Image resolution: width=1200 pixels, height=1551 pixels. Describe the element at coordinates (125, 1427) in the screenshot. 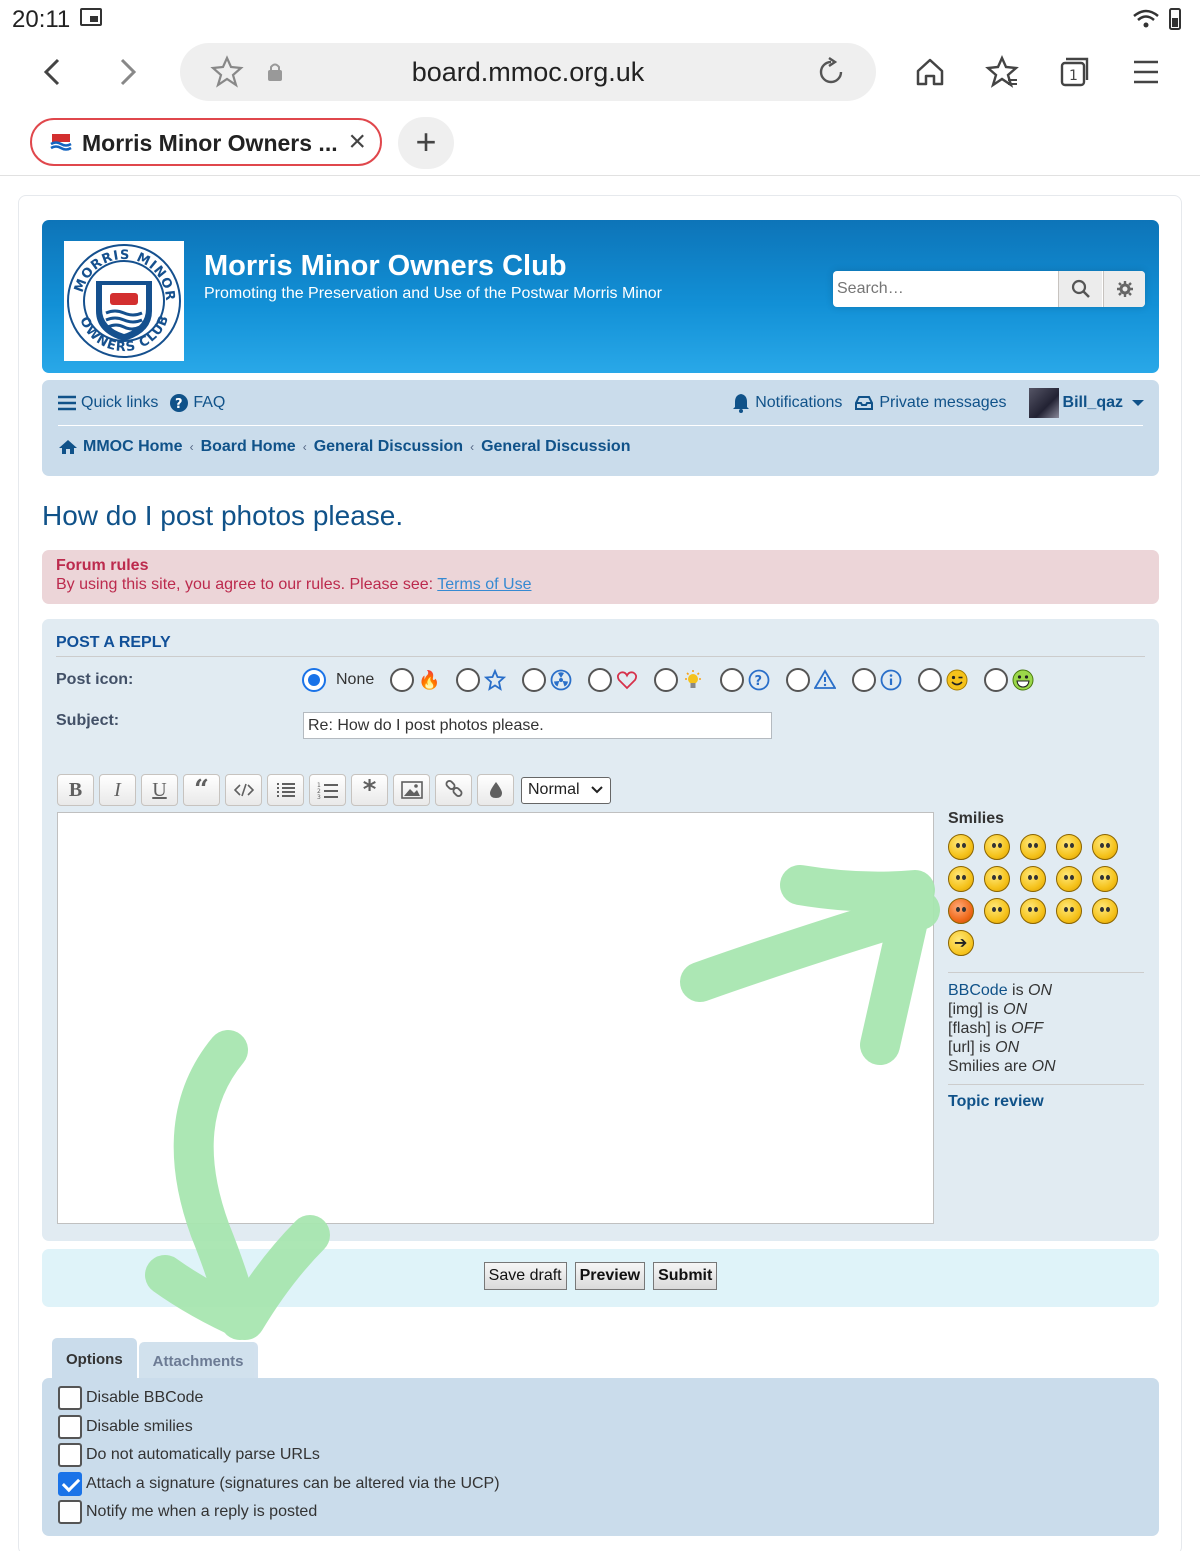

I see `option-disable-smilies: Disable smilies` at that location.